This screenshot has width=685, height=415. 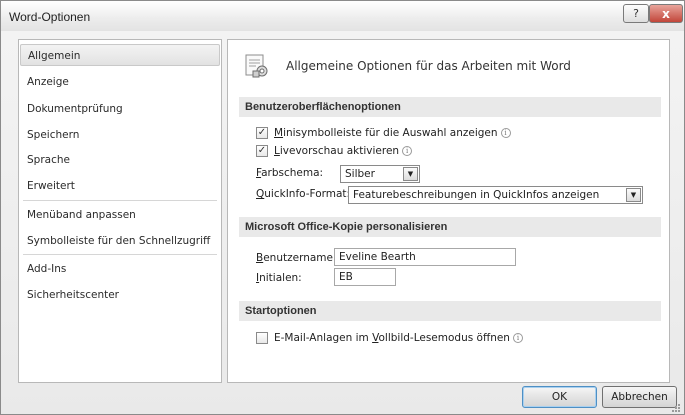 What do you see at coordinates (120, 160) in the screenshot?
I see `sidebar-item-sprache: Sprache` at bounding box center [120, 160].